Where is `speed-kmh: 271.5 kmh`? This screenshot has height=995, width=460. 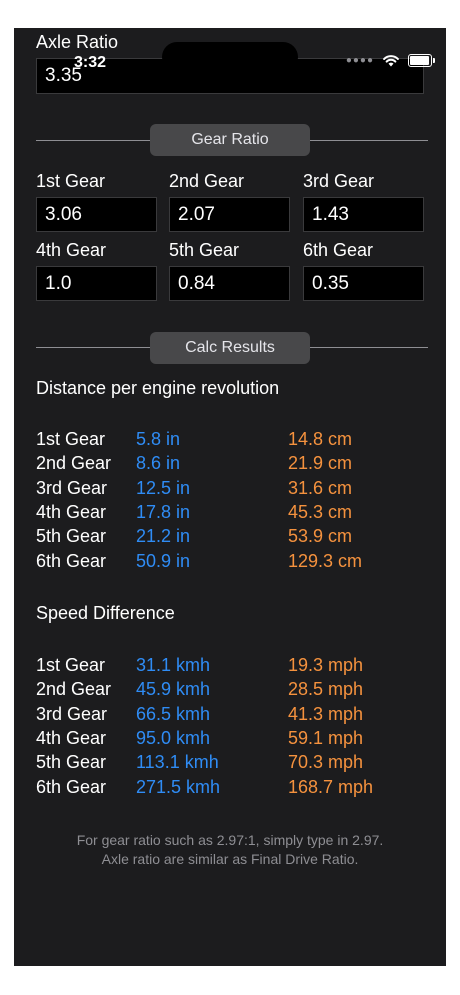 speed-kmh: 271.5 kmh is located at coordinates (178, 787).